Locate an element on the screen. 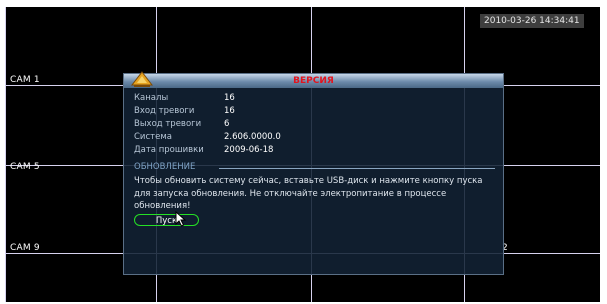 Image resolution: width=607 pixels, height=304 pixels. update-section-title: ОБНОВЛЕНИЕ is located at coordinates (165, 167).